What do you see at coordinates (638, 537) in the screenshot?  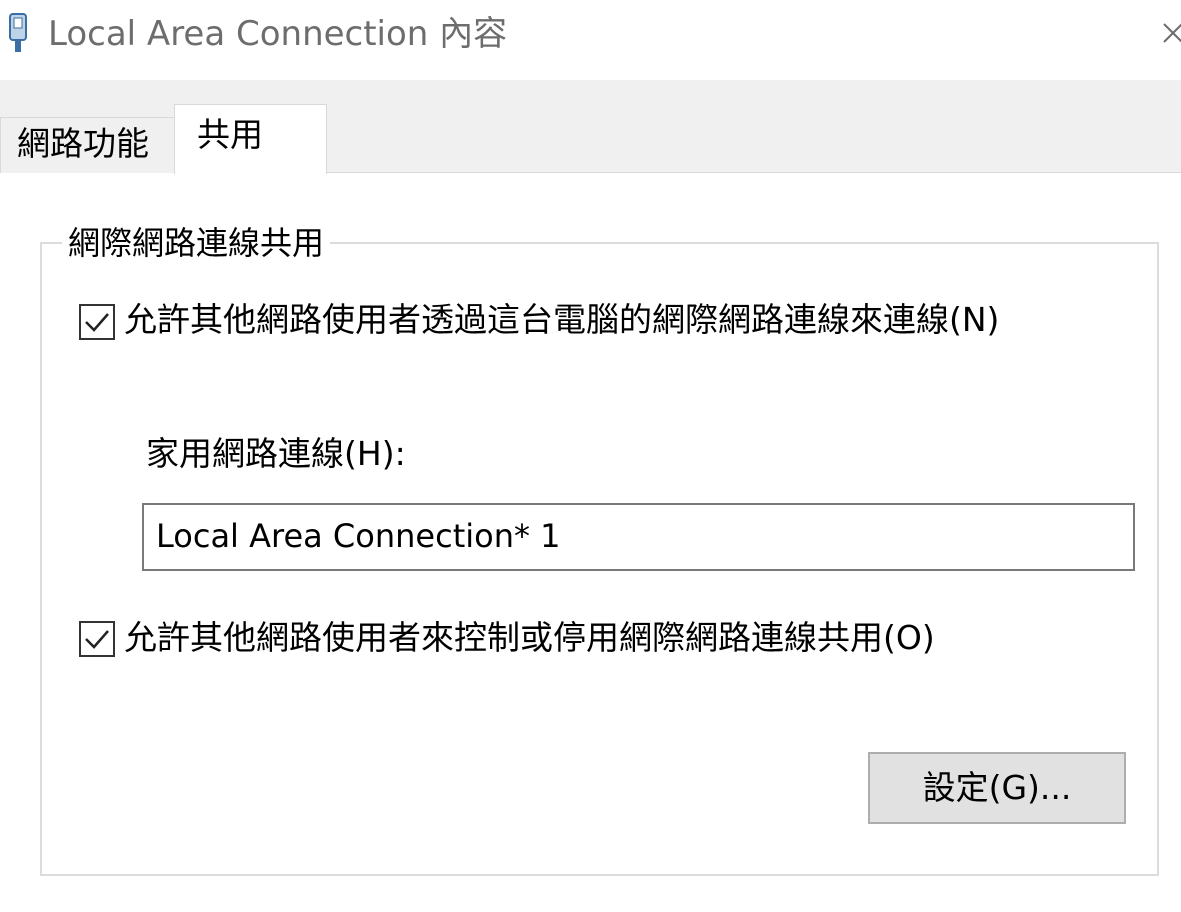 I see `home-connection-field: Local Area Connection* 1` at bounding box center [638, 537].